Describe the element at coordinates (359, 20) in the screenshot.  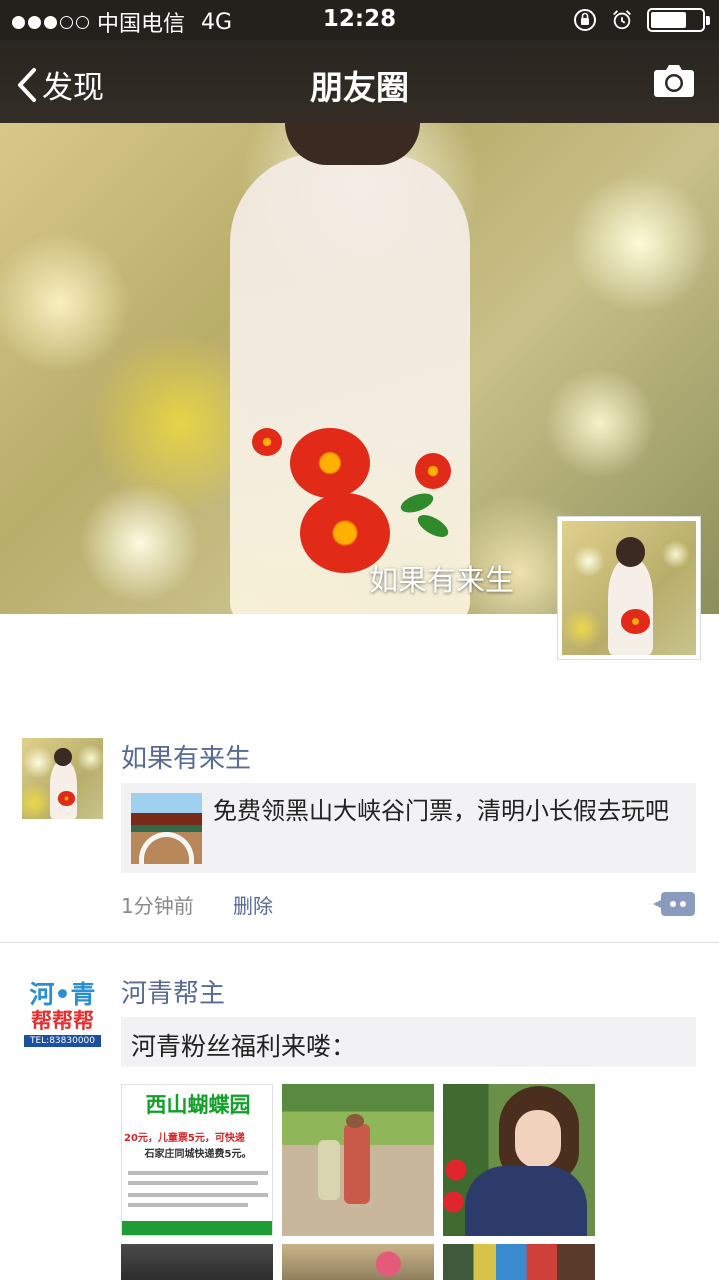
I see `status-bar: 中国电信 4G 12:28` at that location.